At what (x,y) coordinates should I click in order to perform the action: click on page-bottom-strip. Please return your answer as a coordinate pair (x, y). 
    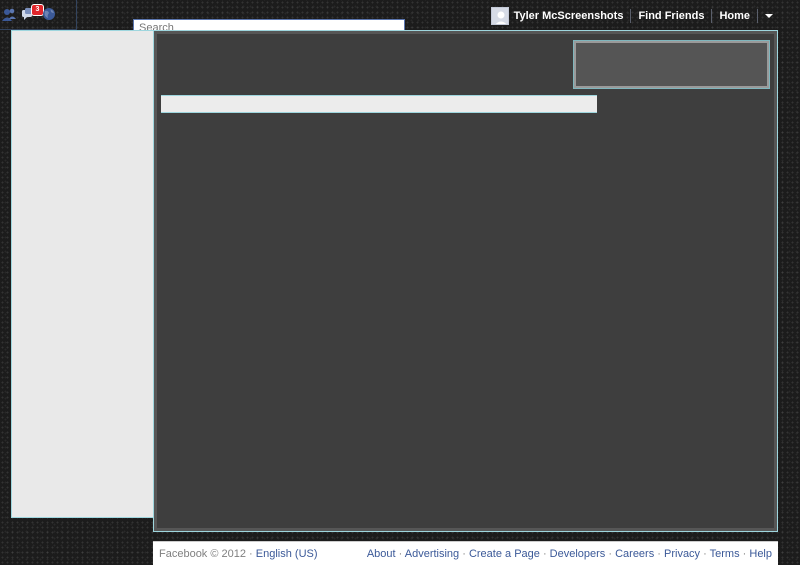
    Looking at the image, I should click on (400, 576).